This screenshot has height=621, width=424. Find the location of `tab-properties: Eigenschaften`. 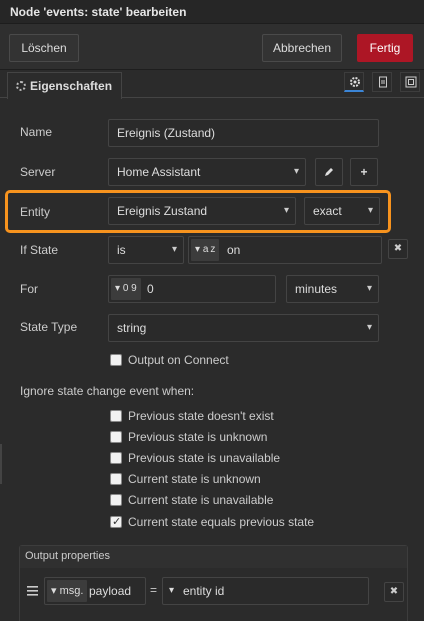

tab-properties: Eigenschaften is located at coordinates (64, 85).